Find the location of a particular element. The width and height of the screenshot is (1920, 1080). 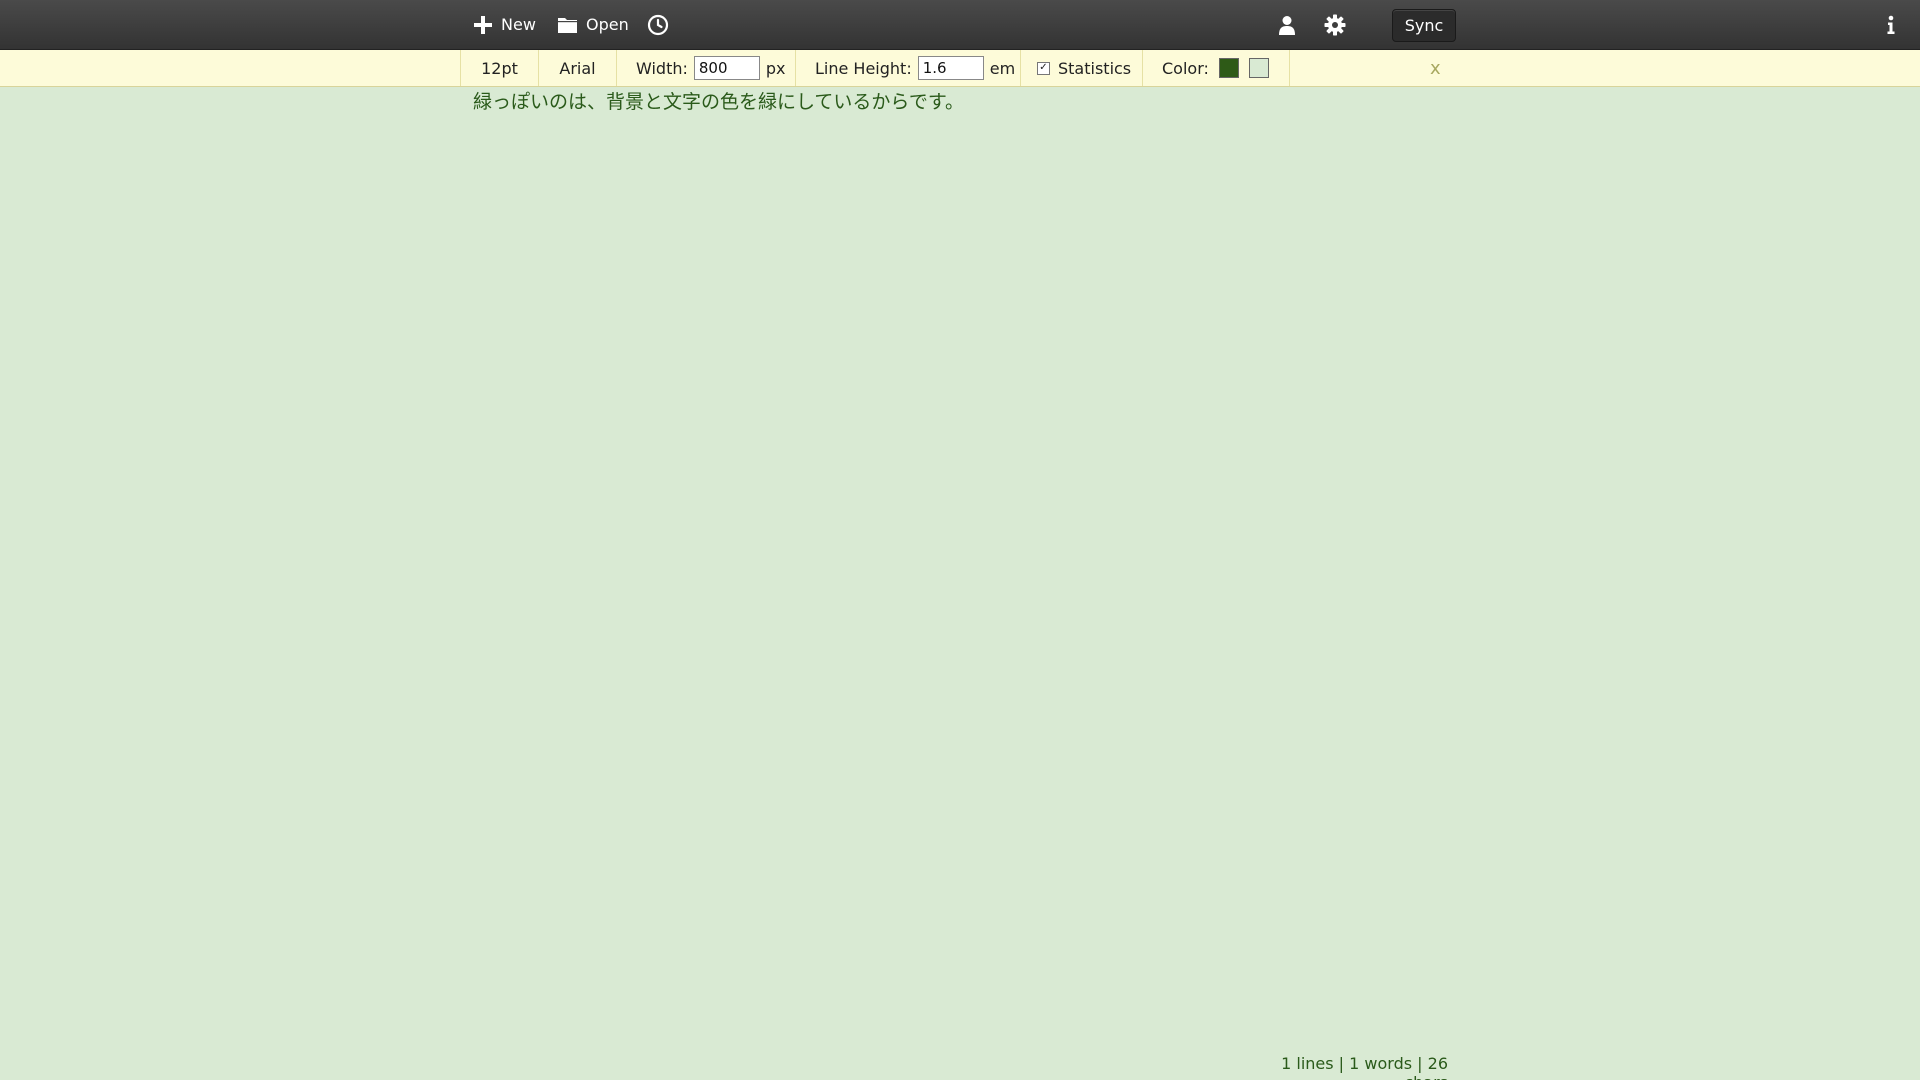

clock-icon is located at coordinates (658, 25).